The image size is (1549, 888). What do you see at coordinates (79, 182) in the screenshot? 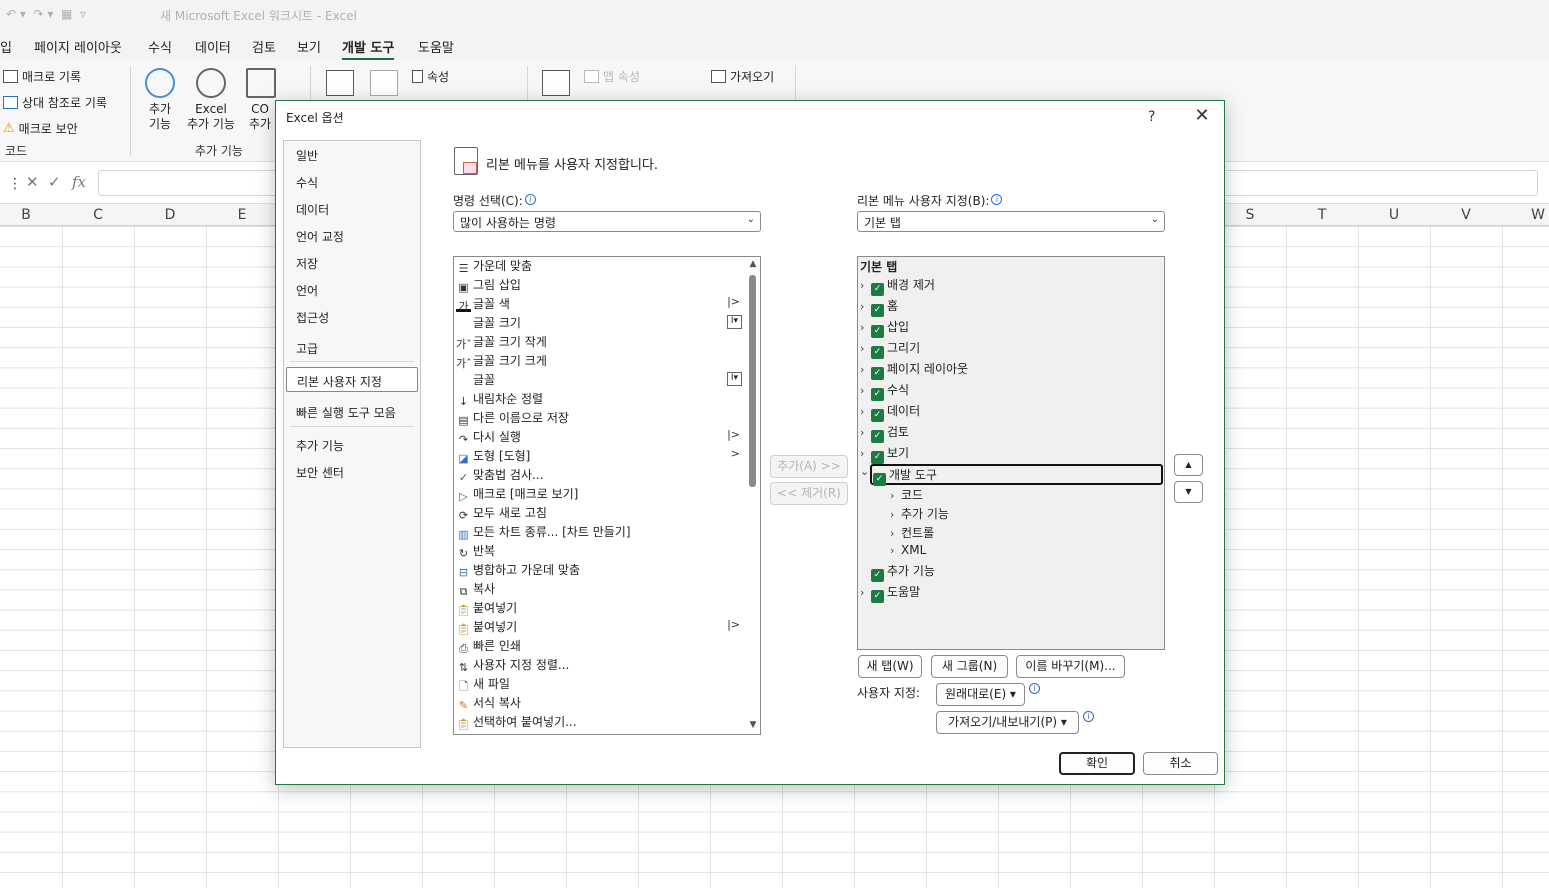
I see `insert-function-icon: fx` at bounding box center [79, 182].